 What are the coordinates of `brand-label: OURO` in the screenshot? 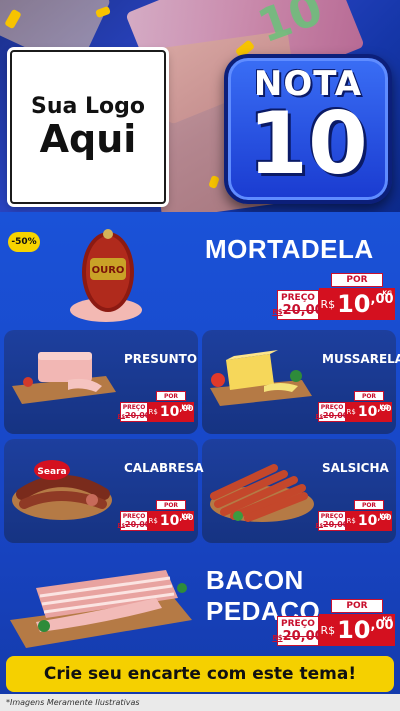 It's located at (108, 270).